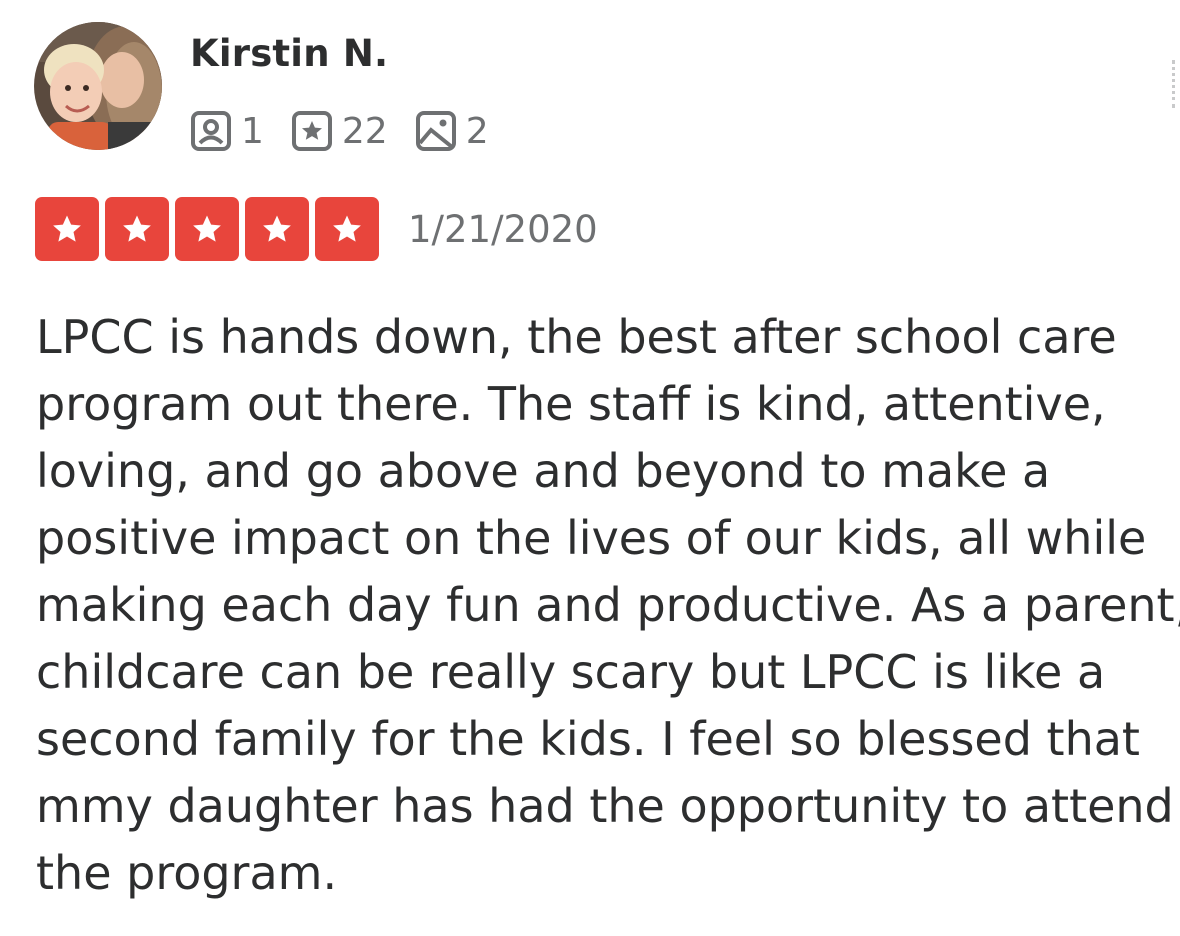 This screenshot has height=936, width=1180. What do you see at coordinates (252, 131) in the screenshot?
I see `friends-count: 1` at bounding box center [252, 131].